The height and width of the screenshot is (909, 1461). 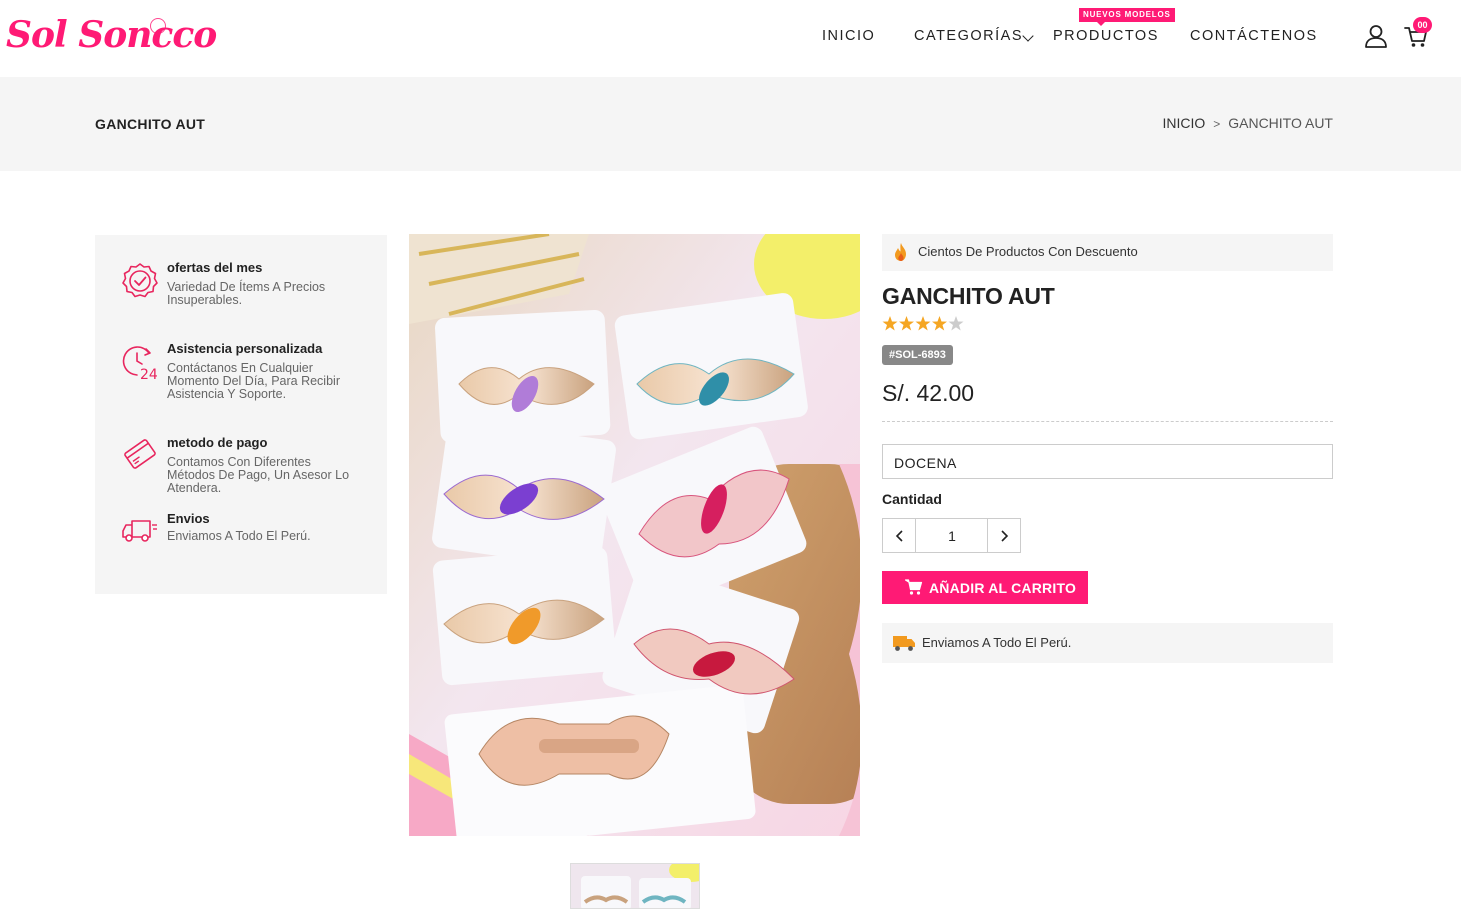 What do you see at coordinates (1127, 17) in the screenshot?
I see `nuevos-modelos-badge: NUEVOS MODELOS` at bounding box center [1127, 17].